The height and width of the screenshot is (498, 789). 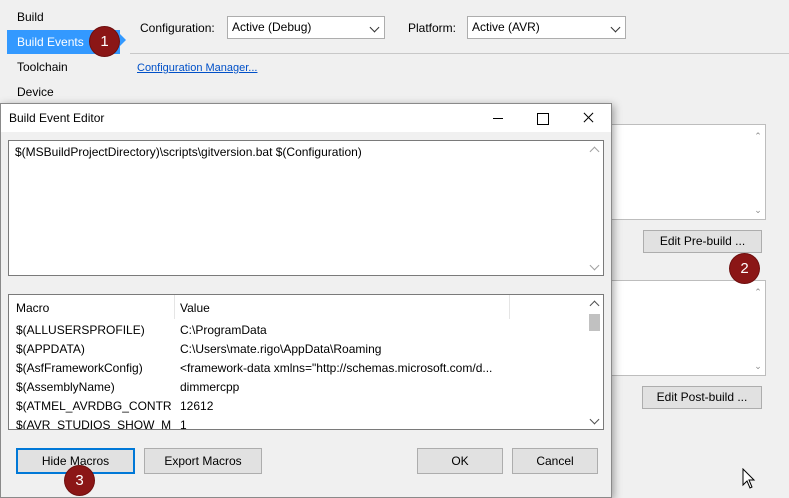 I want to click on value-cell: C:\Users\mate.rigo\AppData\Roaming, so click(x=281, y=349).